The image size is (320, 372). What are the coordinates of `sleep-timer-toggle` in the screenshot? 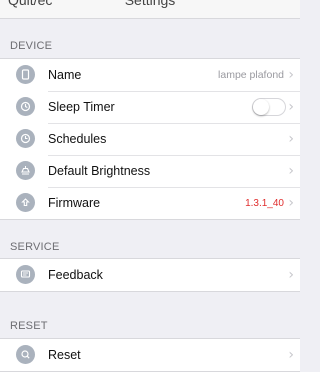 It's located at (269, 107).